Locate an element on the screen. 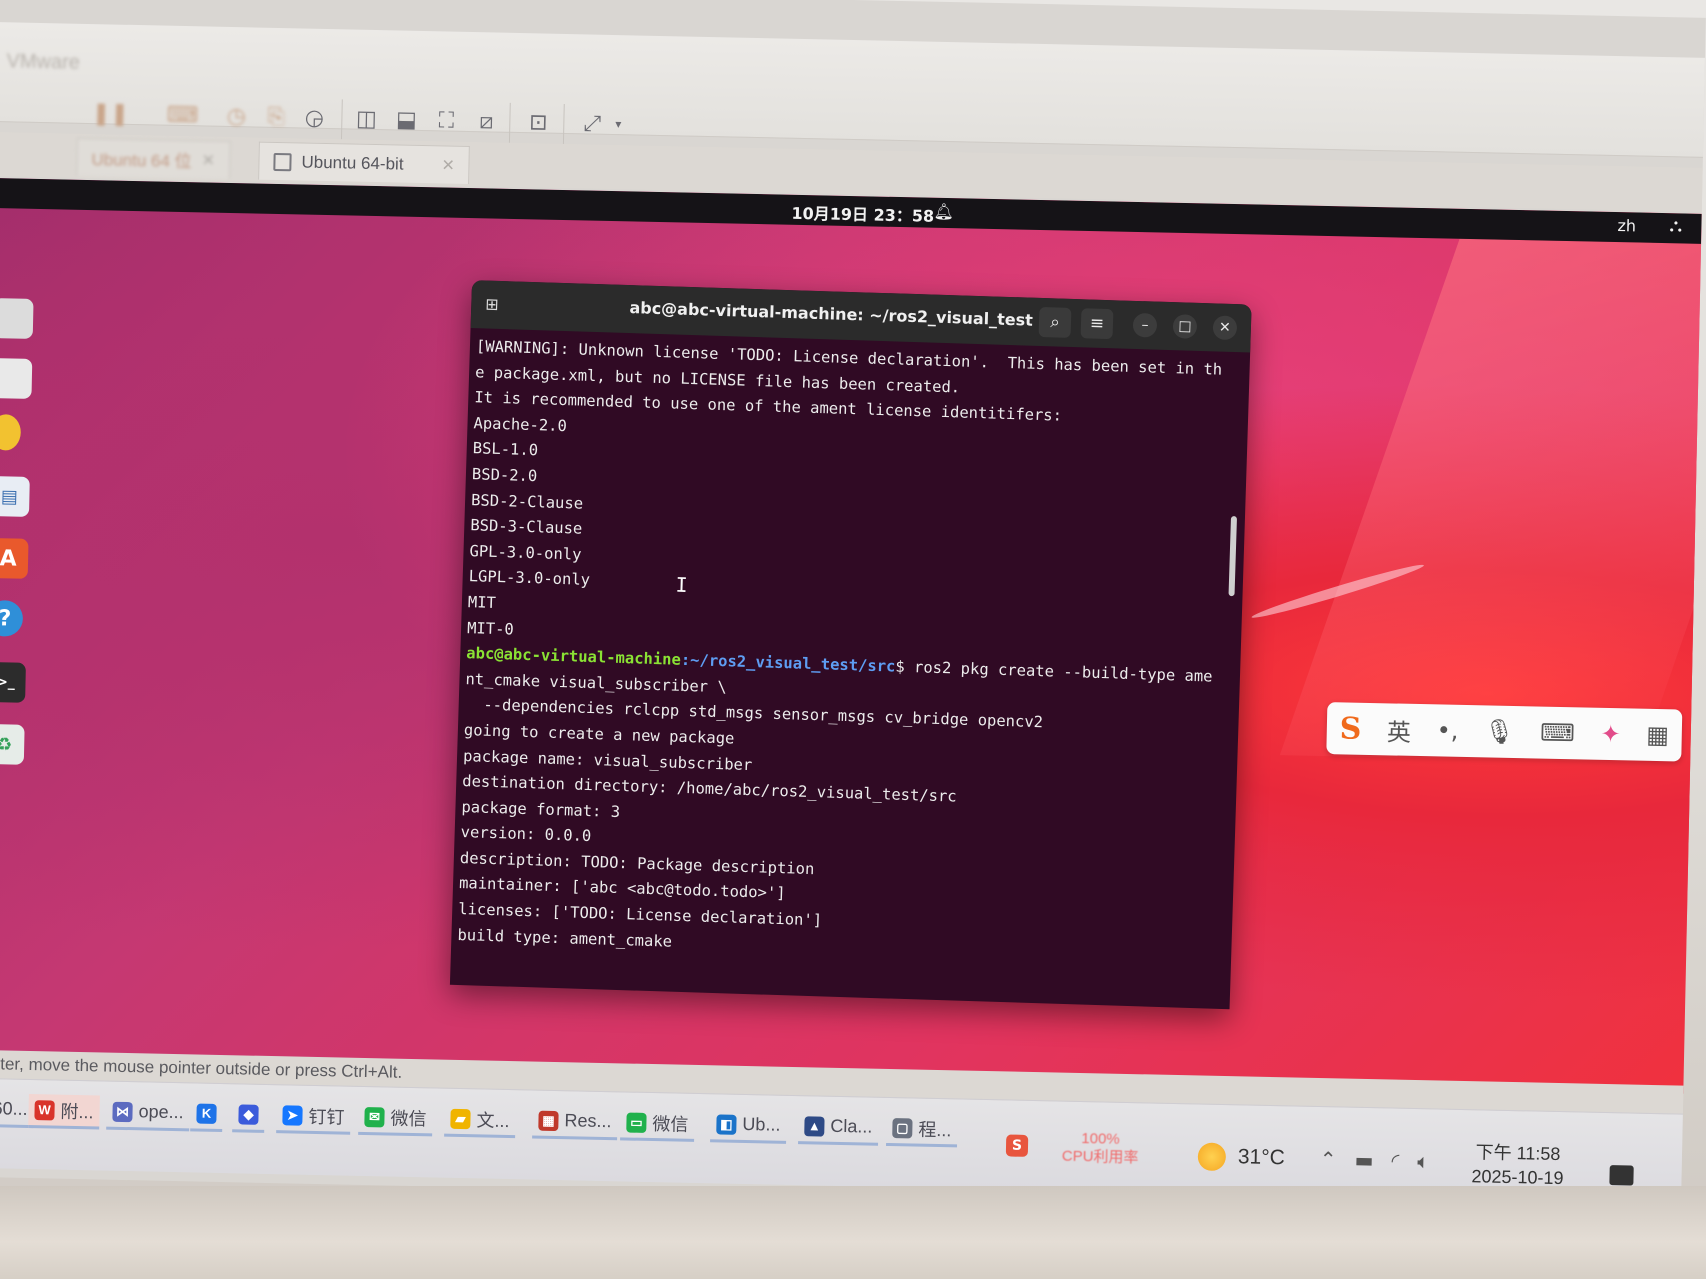 The image size is (1706, 1279). taskbar-item: K is located at coordinates (206, 1115).